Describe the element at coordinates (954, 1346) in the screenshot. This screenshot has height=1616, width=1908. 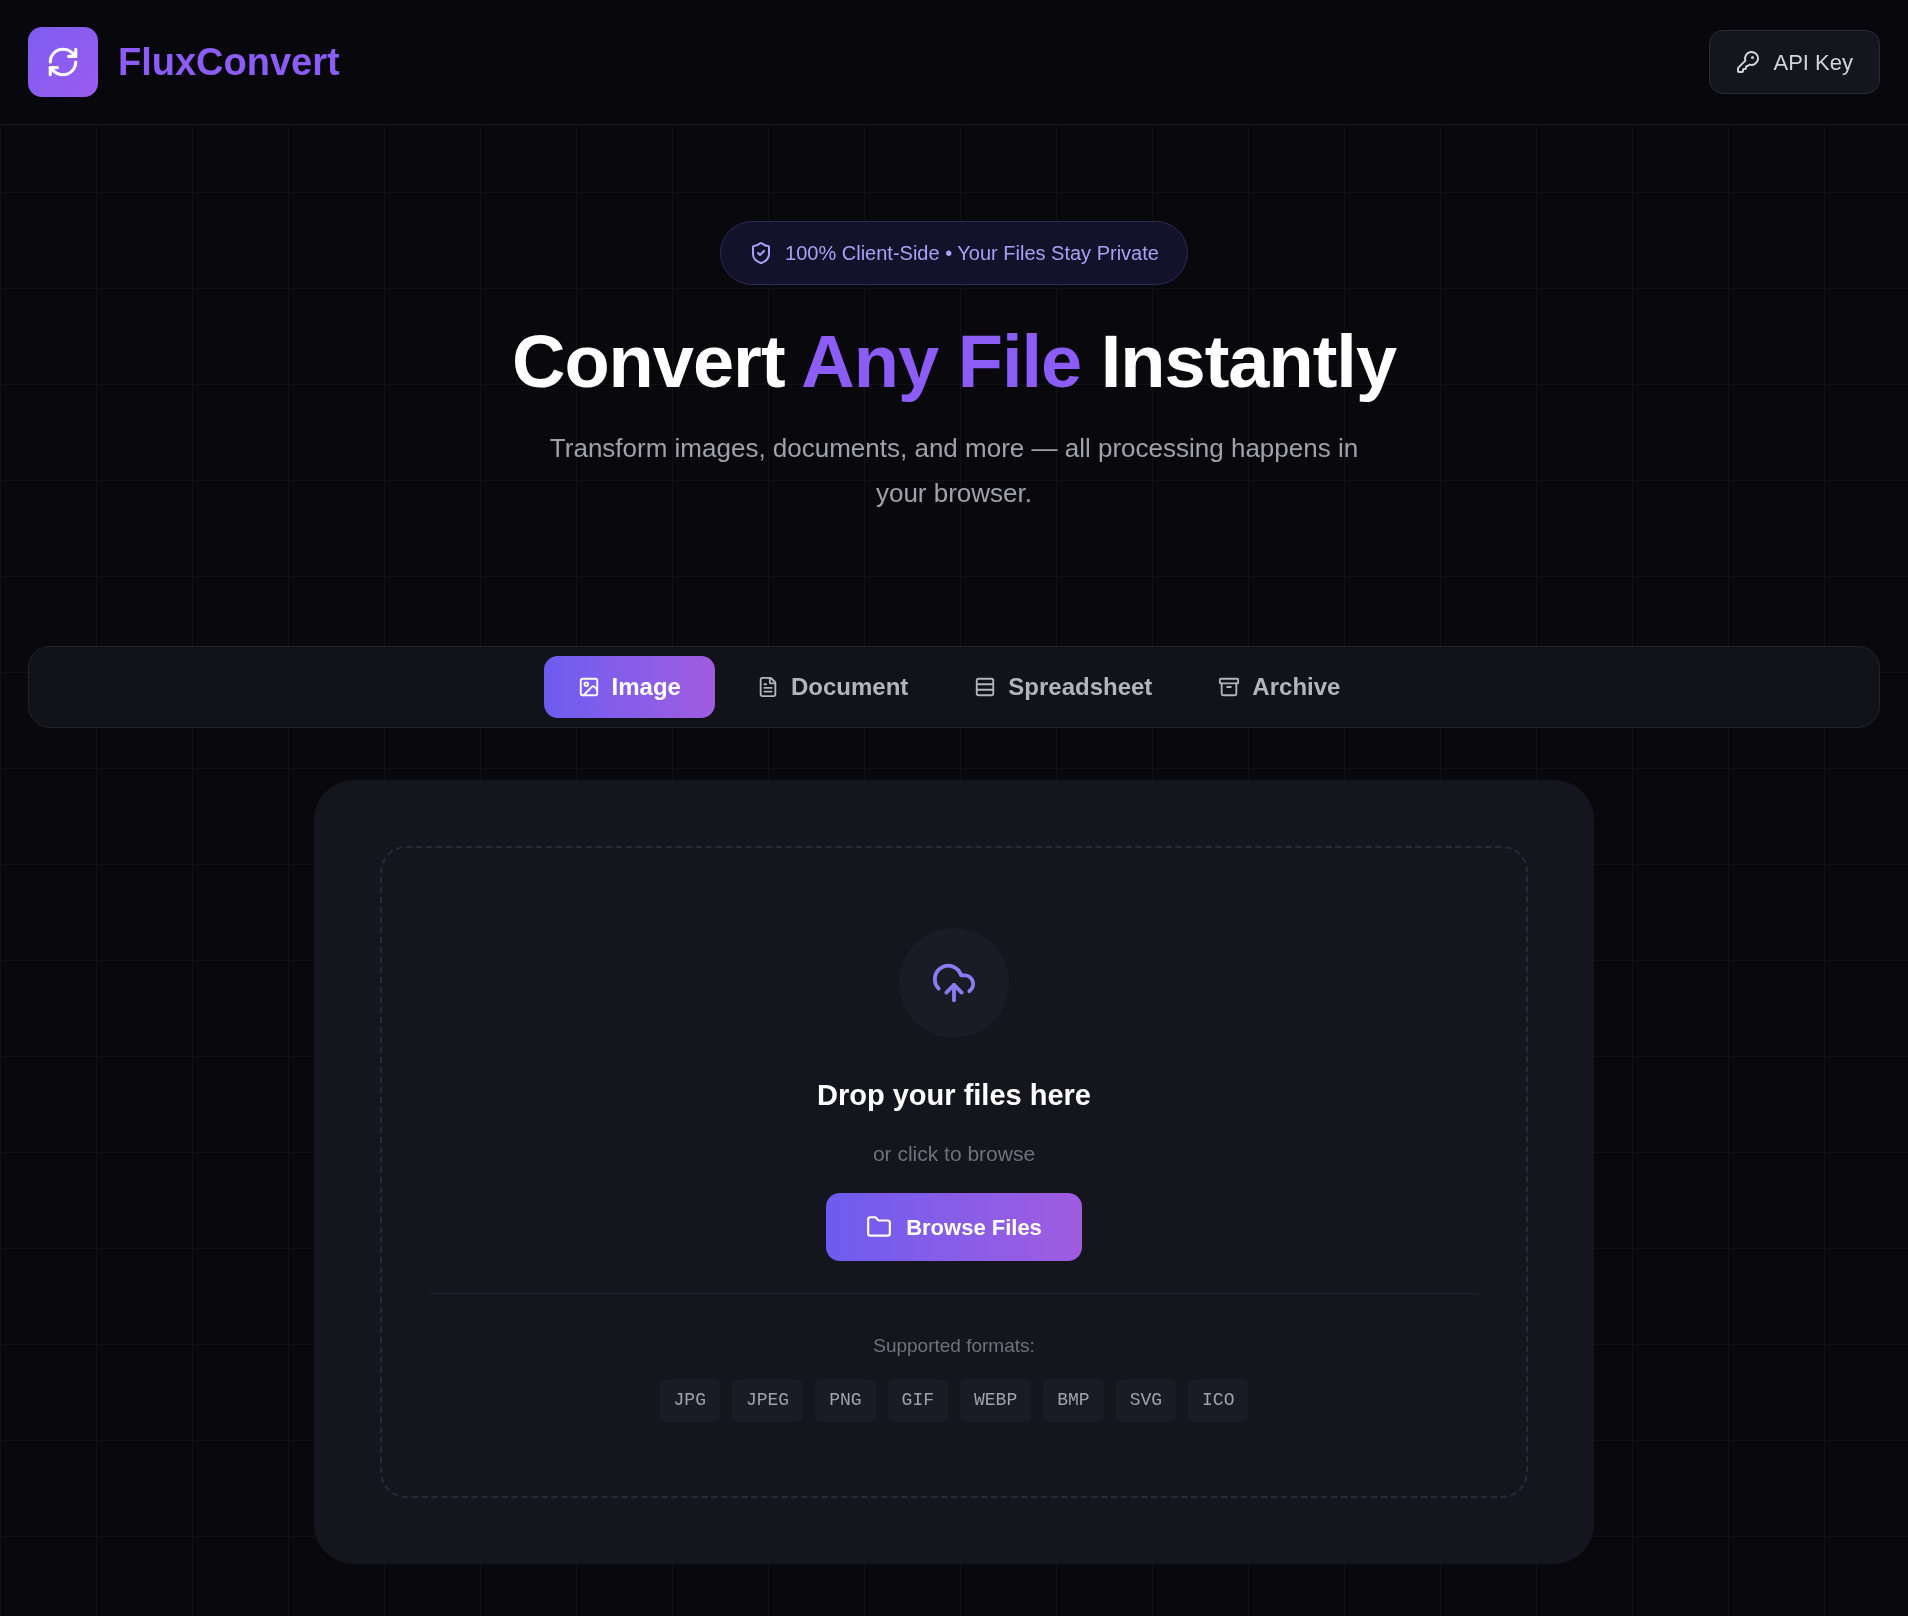
I see `formats-label: Supported formats:` at that location.